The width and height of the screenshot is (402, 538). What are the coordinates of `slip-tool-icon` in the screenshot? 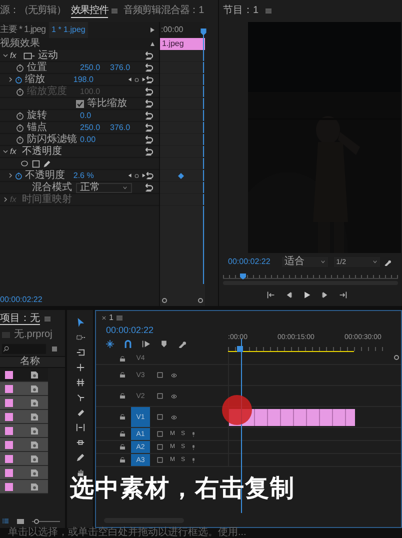 It's located at (80, 427).